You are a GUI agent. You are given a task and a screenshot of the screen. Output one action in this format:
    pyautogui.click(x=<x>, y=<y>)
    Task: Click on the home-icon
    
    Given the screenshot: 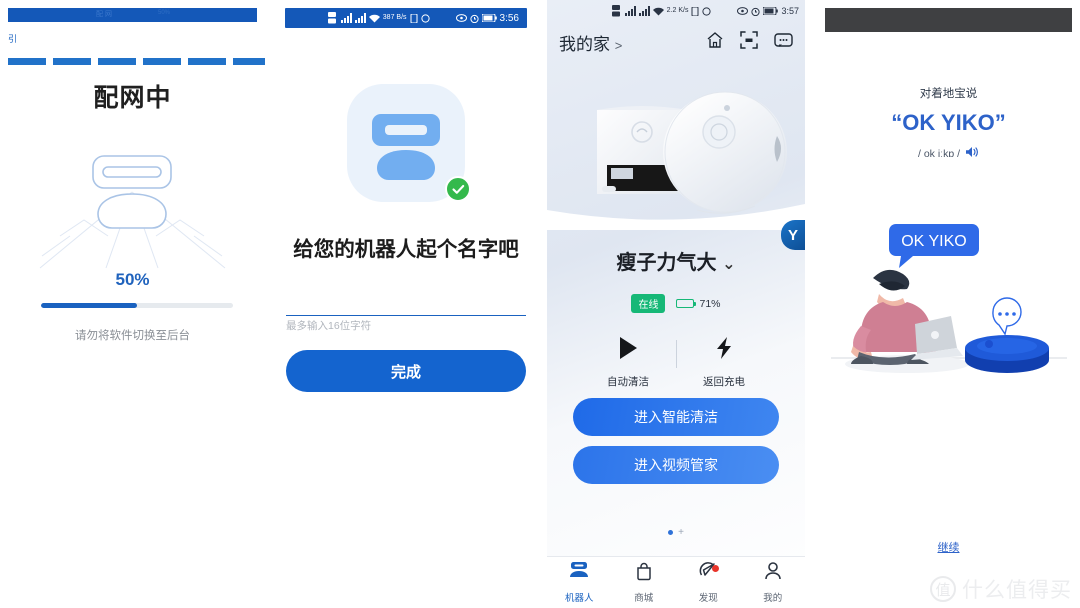 What is the action you would take?
    pyautogui.click(x=715, y=42)
    